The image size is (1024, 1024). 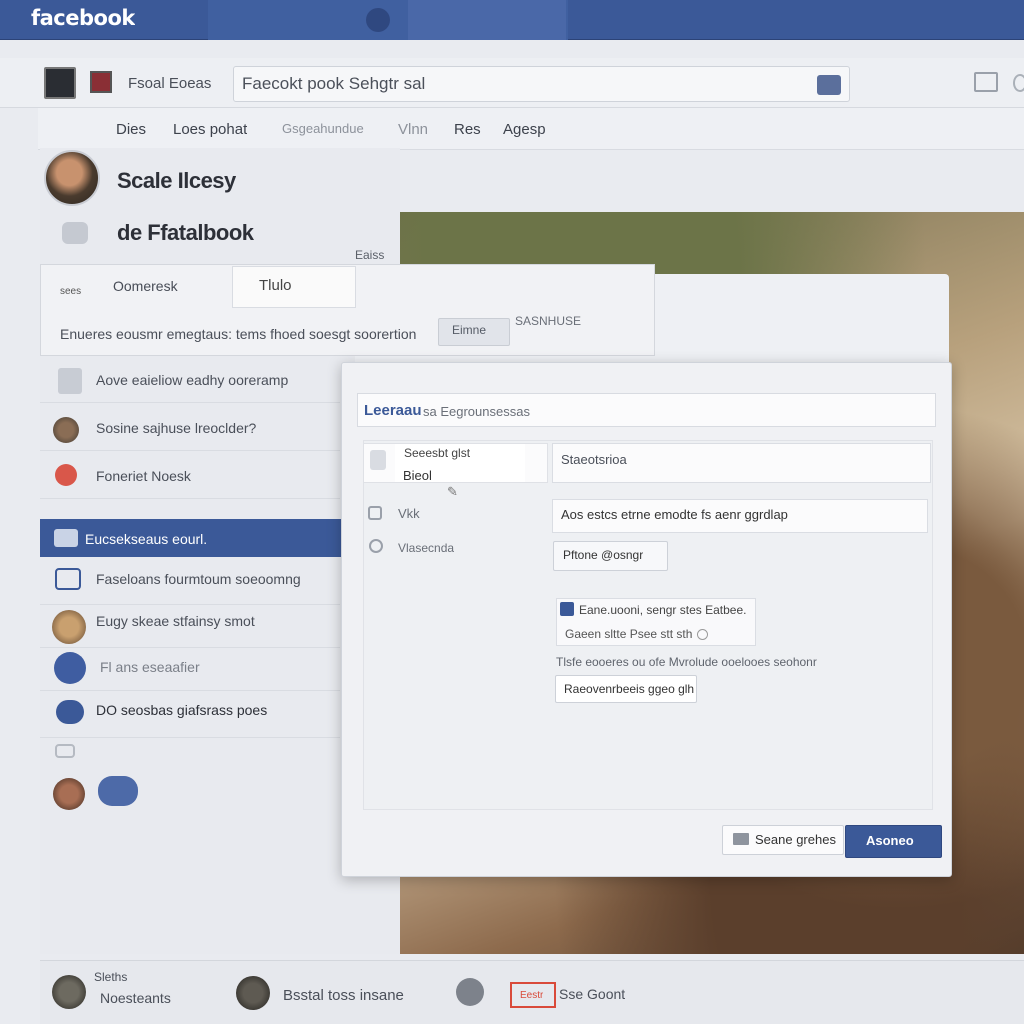 I want to click on topbar-notification-icon, so click(x=378, y=20).